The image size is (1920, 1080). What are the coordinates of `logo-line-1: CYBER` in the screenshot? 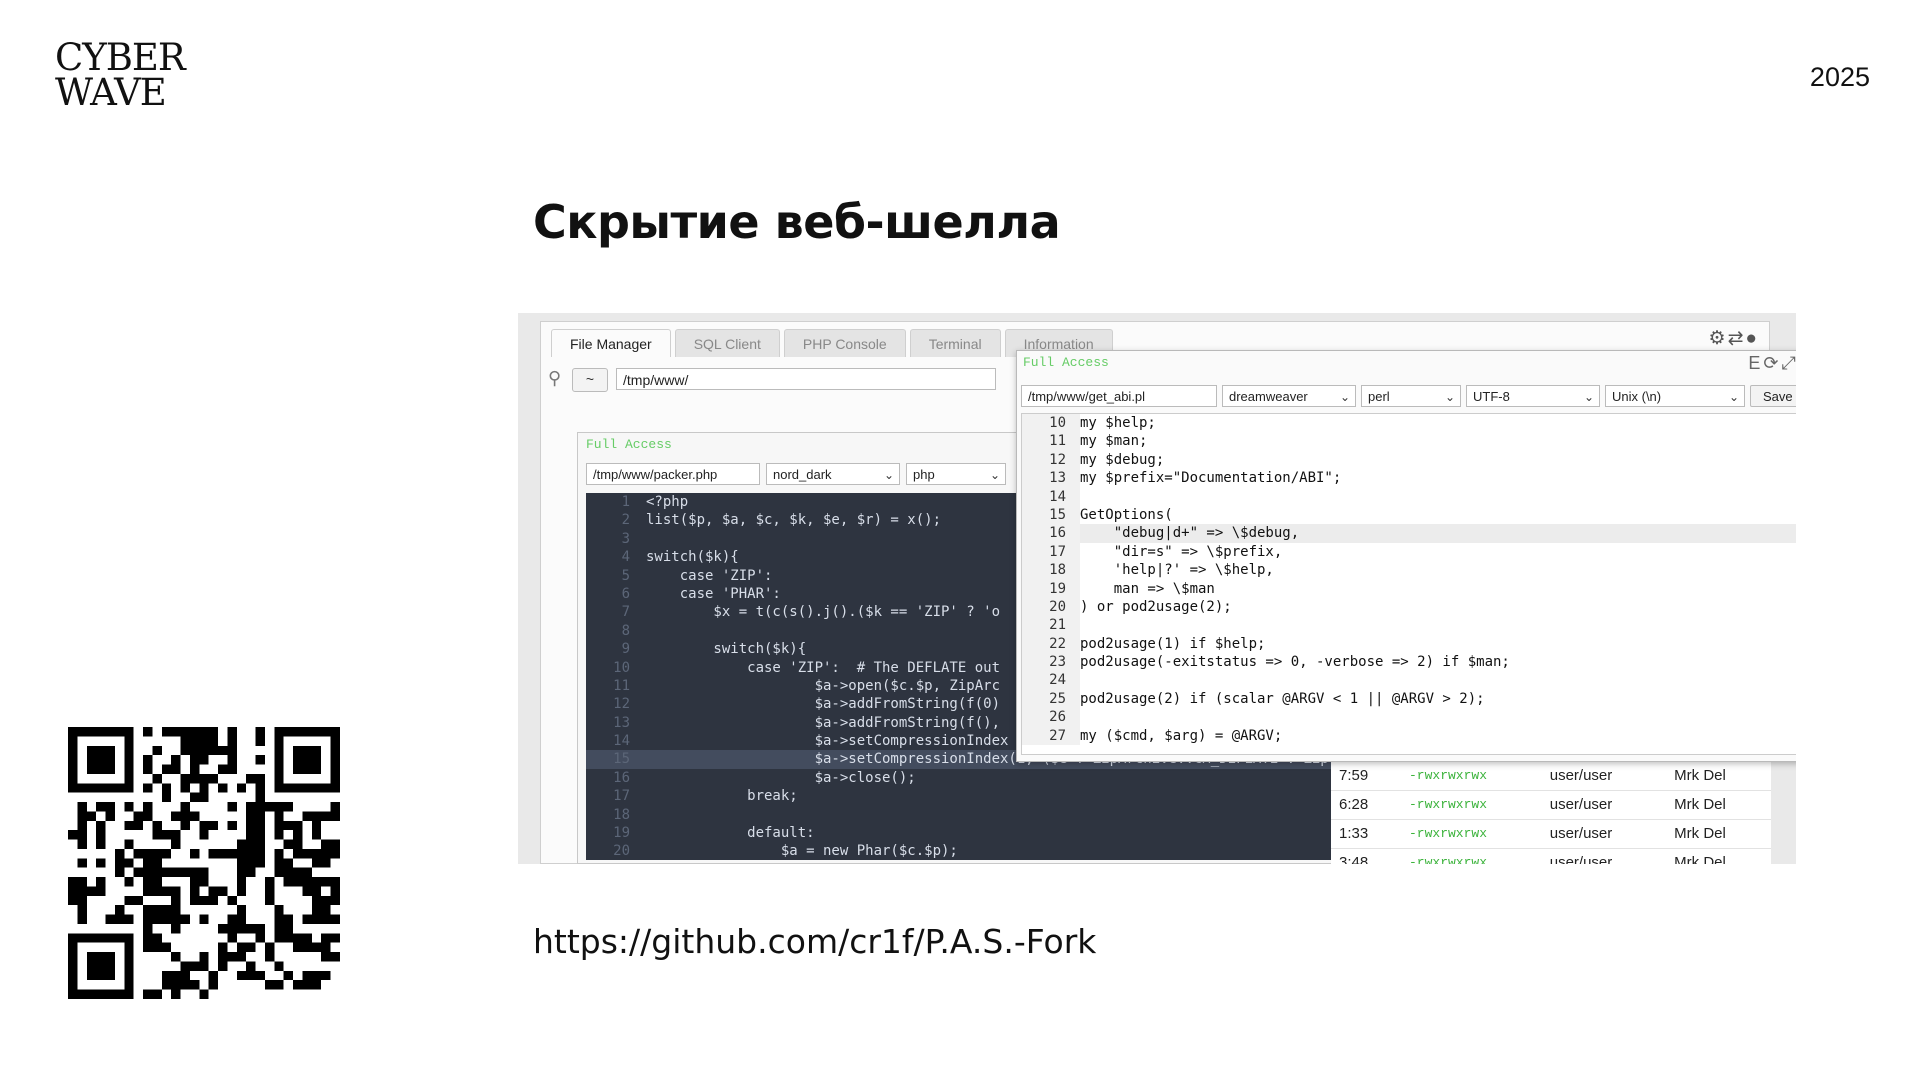 It's located at (120, 57).